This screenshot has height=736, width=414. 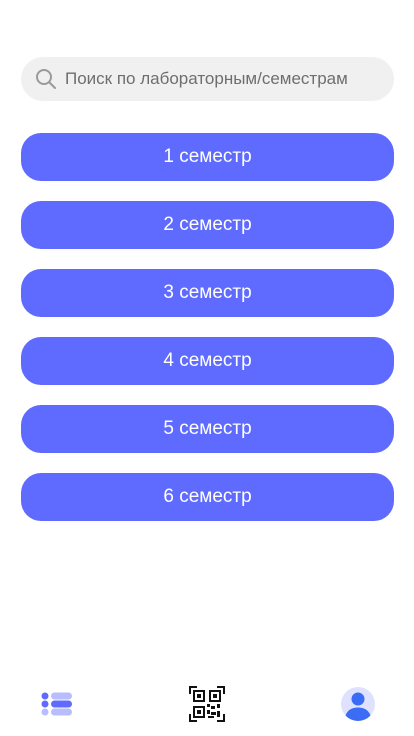 I want to click on profile-icon, so click(x=358, y=706).